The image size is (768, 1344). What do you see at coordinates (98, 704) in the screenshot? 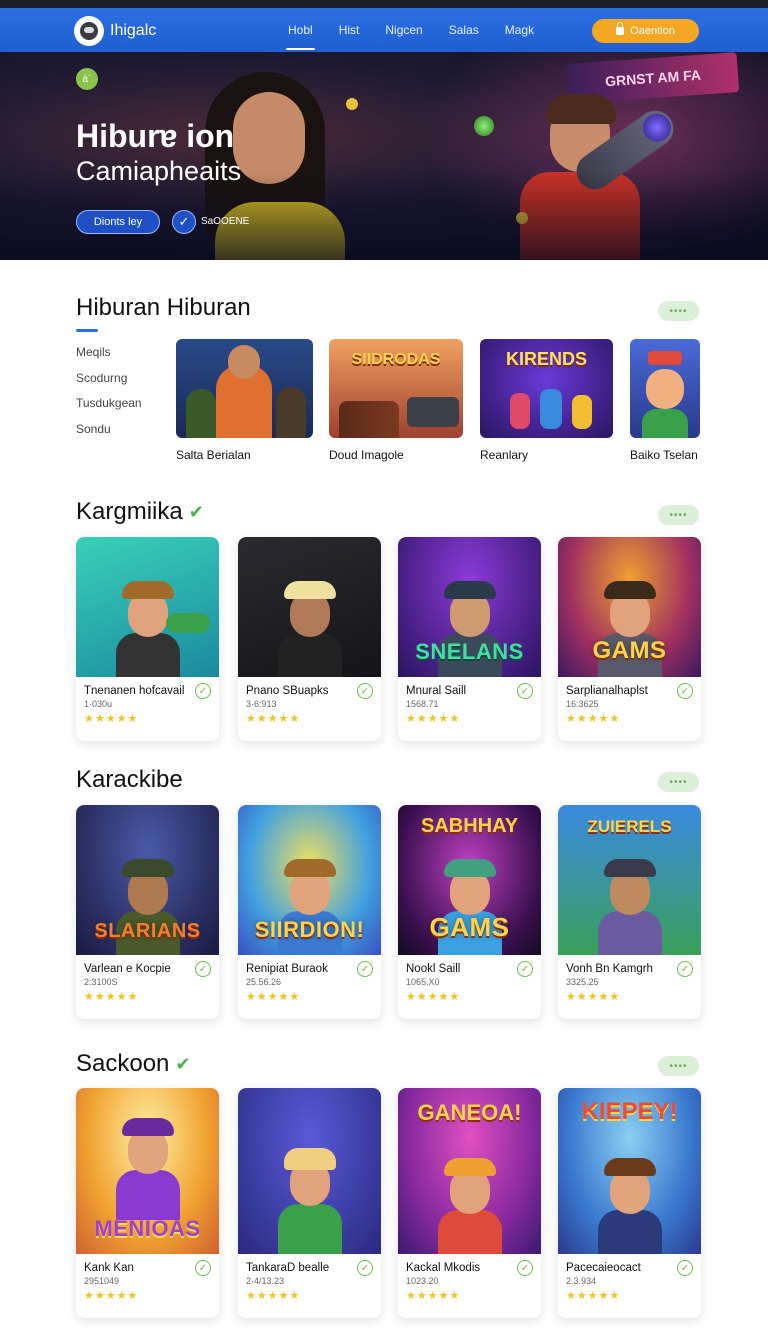
I see `game-count: 1·030u` at bounding box center [98, 704].